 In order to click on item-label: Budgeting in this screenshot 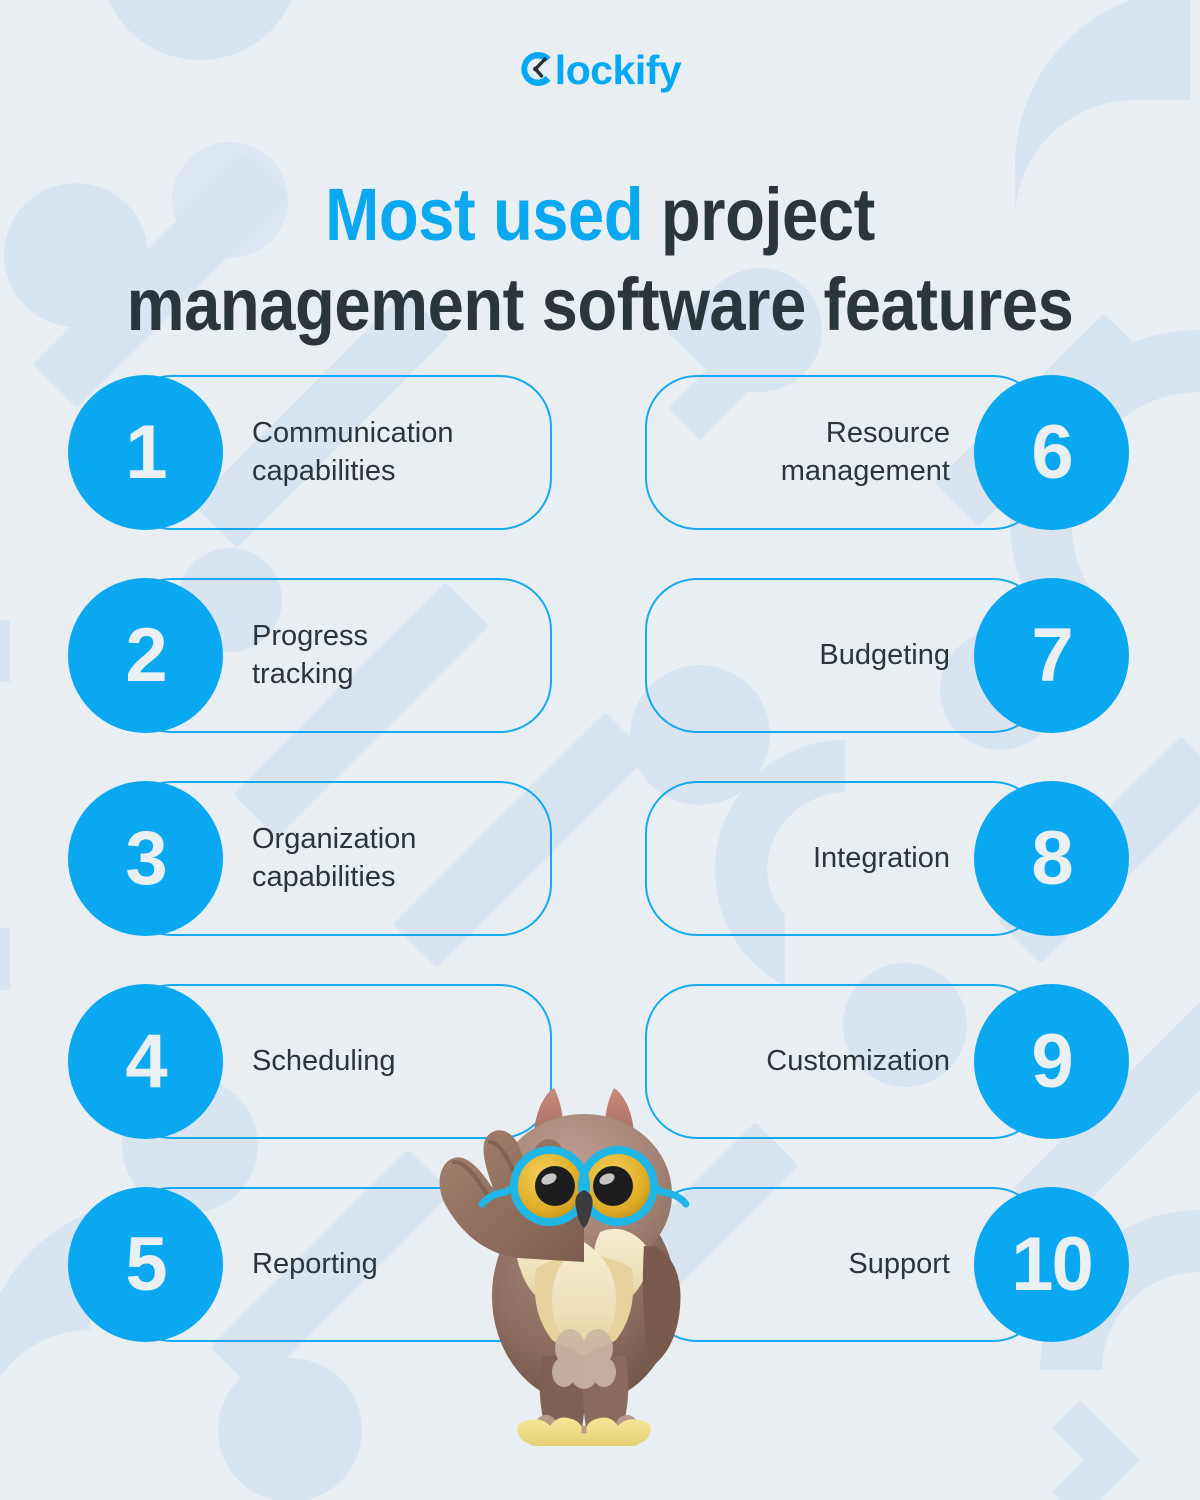, I will do `click(884, 654)`.